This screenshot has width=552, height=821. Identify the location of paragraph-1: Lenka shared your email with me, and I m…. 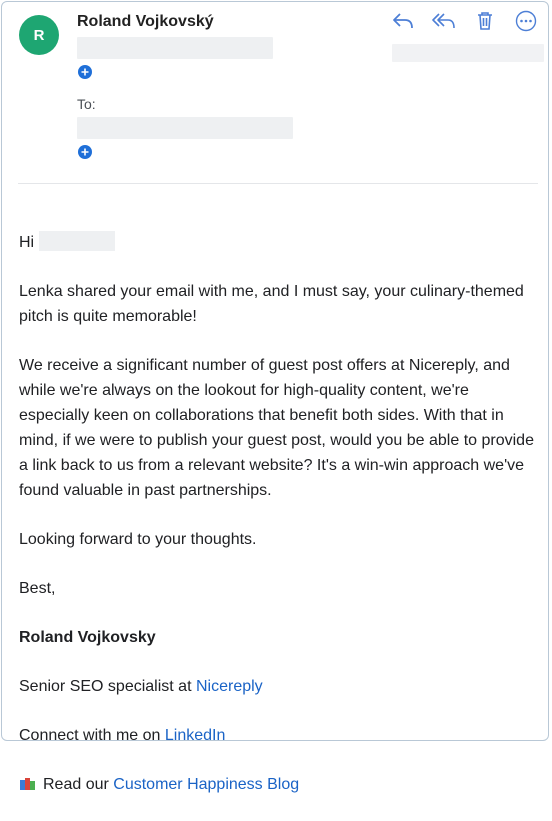
(271, 304).